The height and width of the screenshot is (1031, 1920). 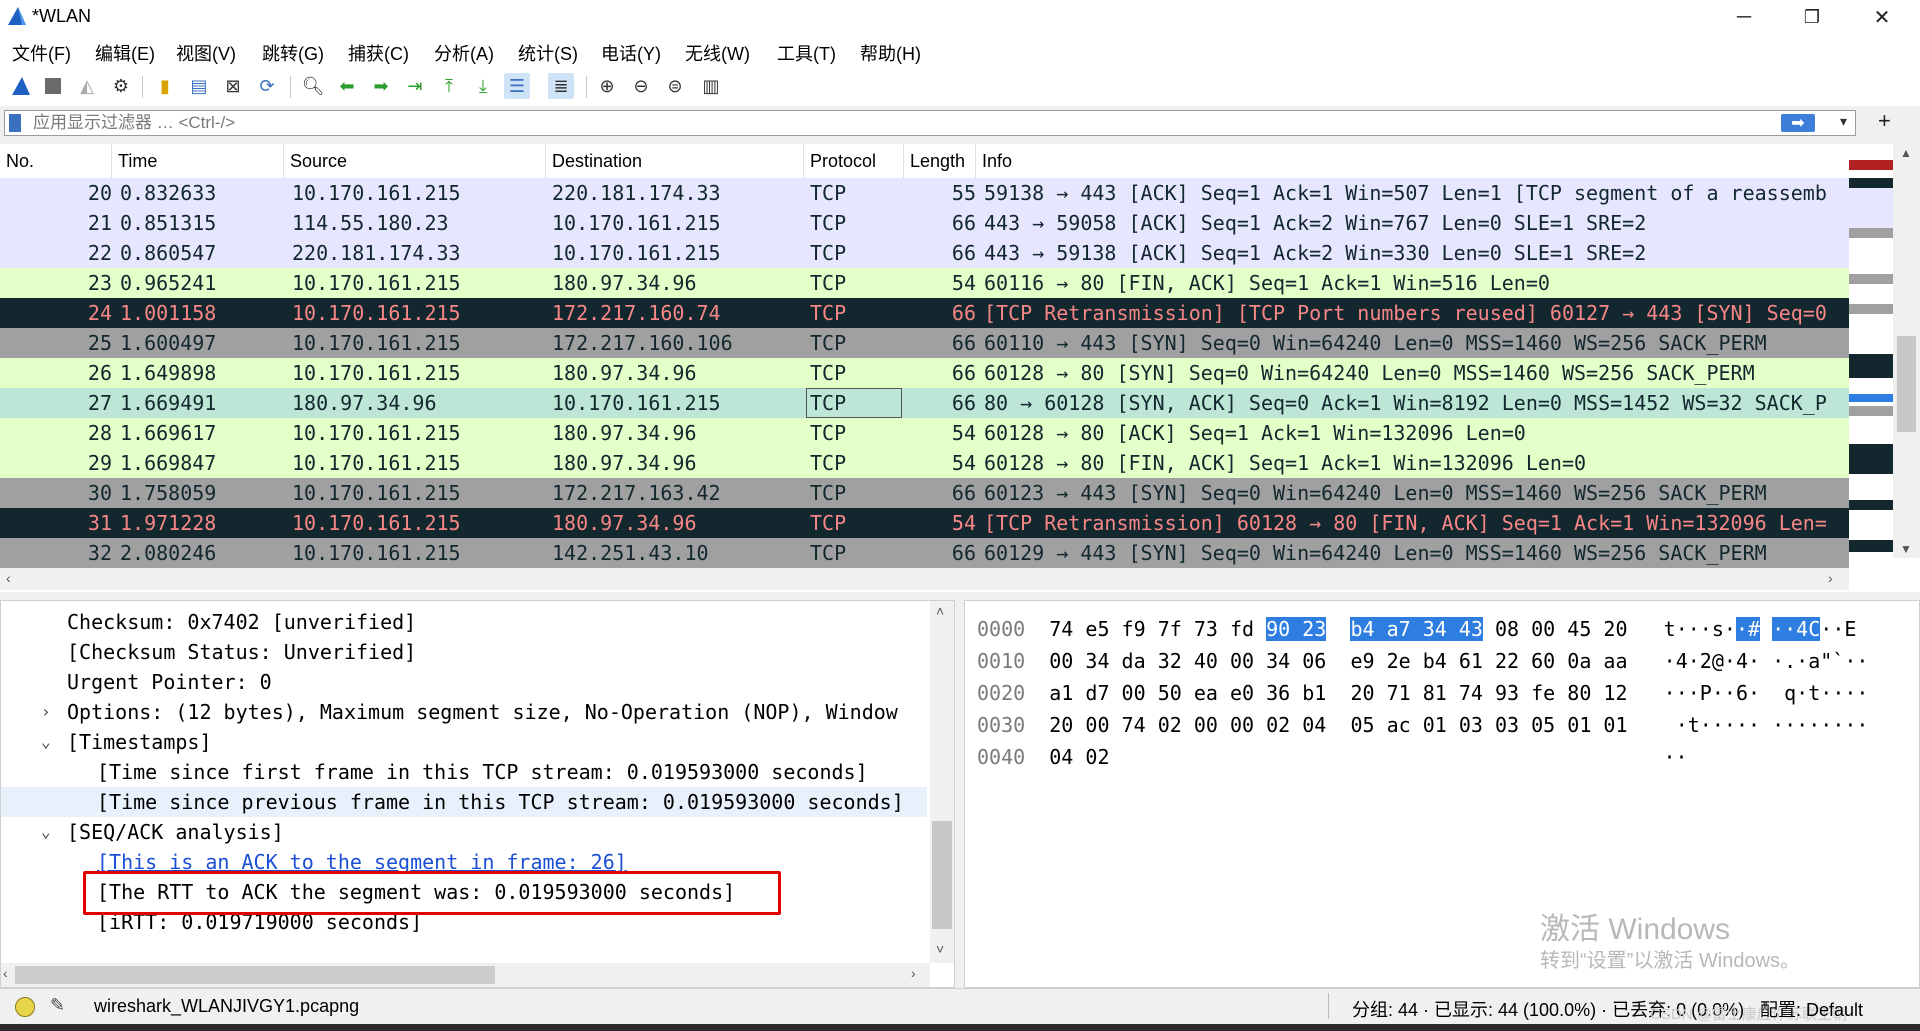 I want to click on capture-options-icon: ⚙, so click(x=121, y=86).